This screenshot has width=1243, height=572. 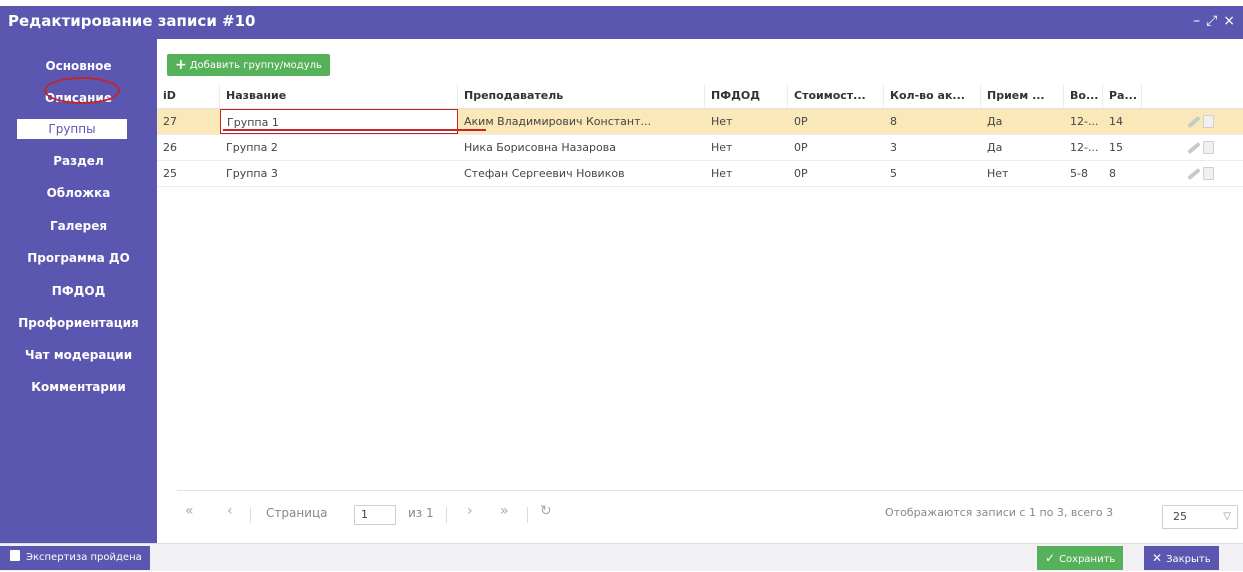 I want to click on close-label: Закрыть, so click(x=1188, y=559).